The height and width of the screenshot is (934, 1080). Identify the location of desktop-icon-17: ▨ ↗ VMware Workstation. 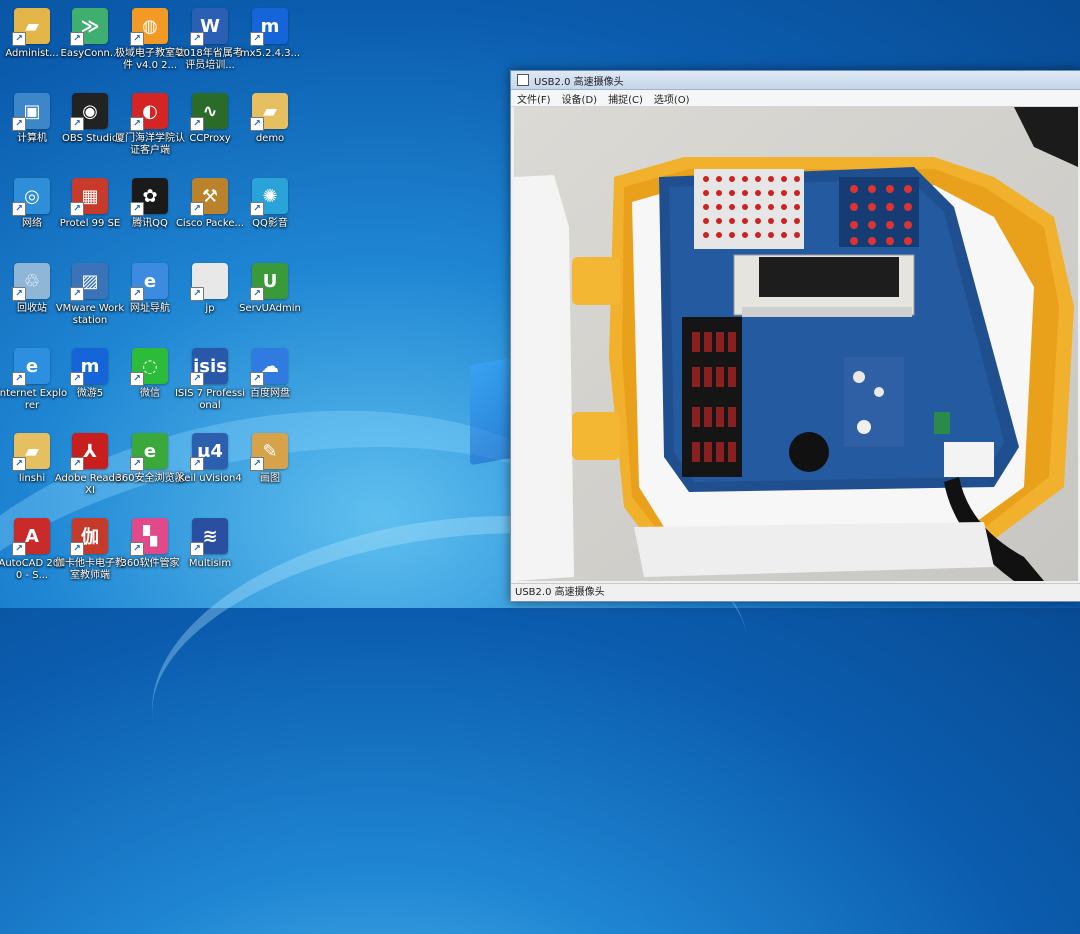
(90, 298).